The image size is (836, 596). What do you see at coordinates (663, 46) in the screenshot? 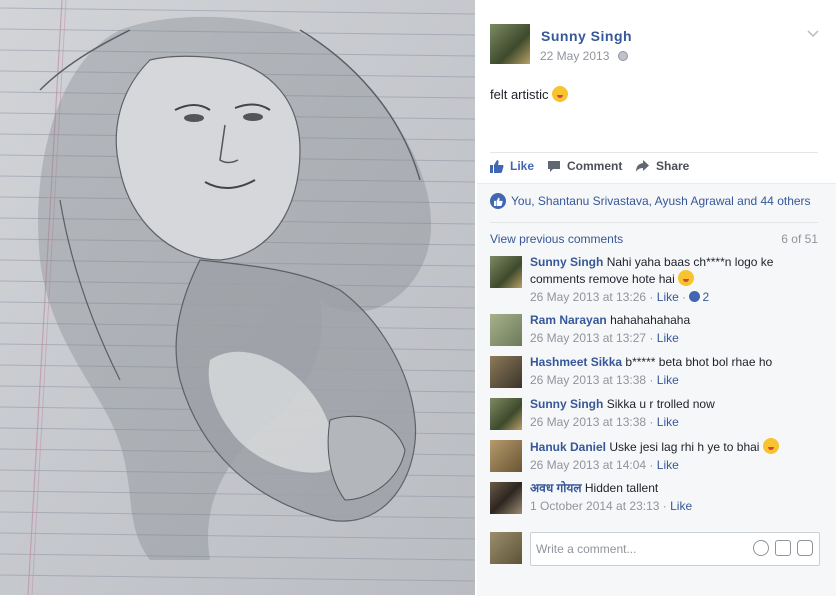
I see `post-header: Sunny Singh 22 May 2013` at bounding box center [663, 46].